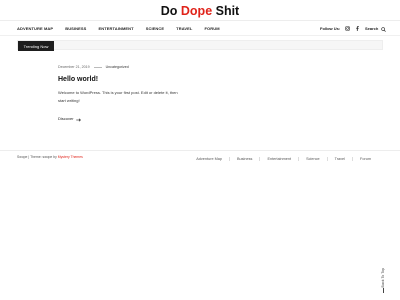 The width and height of the screenshot is (400, 300). What do you see at coordinates (200, 45) in the screenshot?
I see `trending-ticker: Trending Now` at bounding box center [200, 45].